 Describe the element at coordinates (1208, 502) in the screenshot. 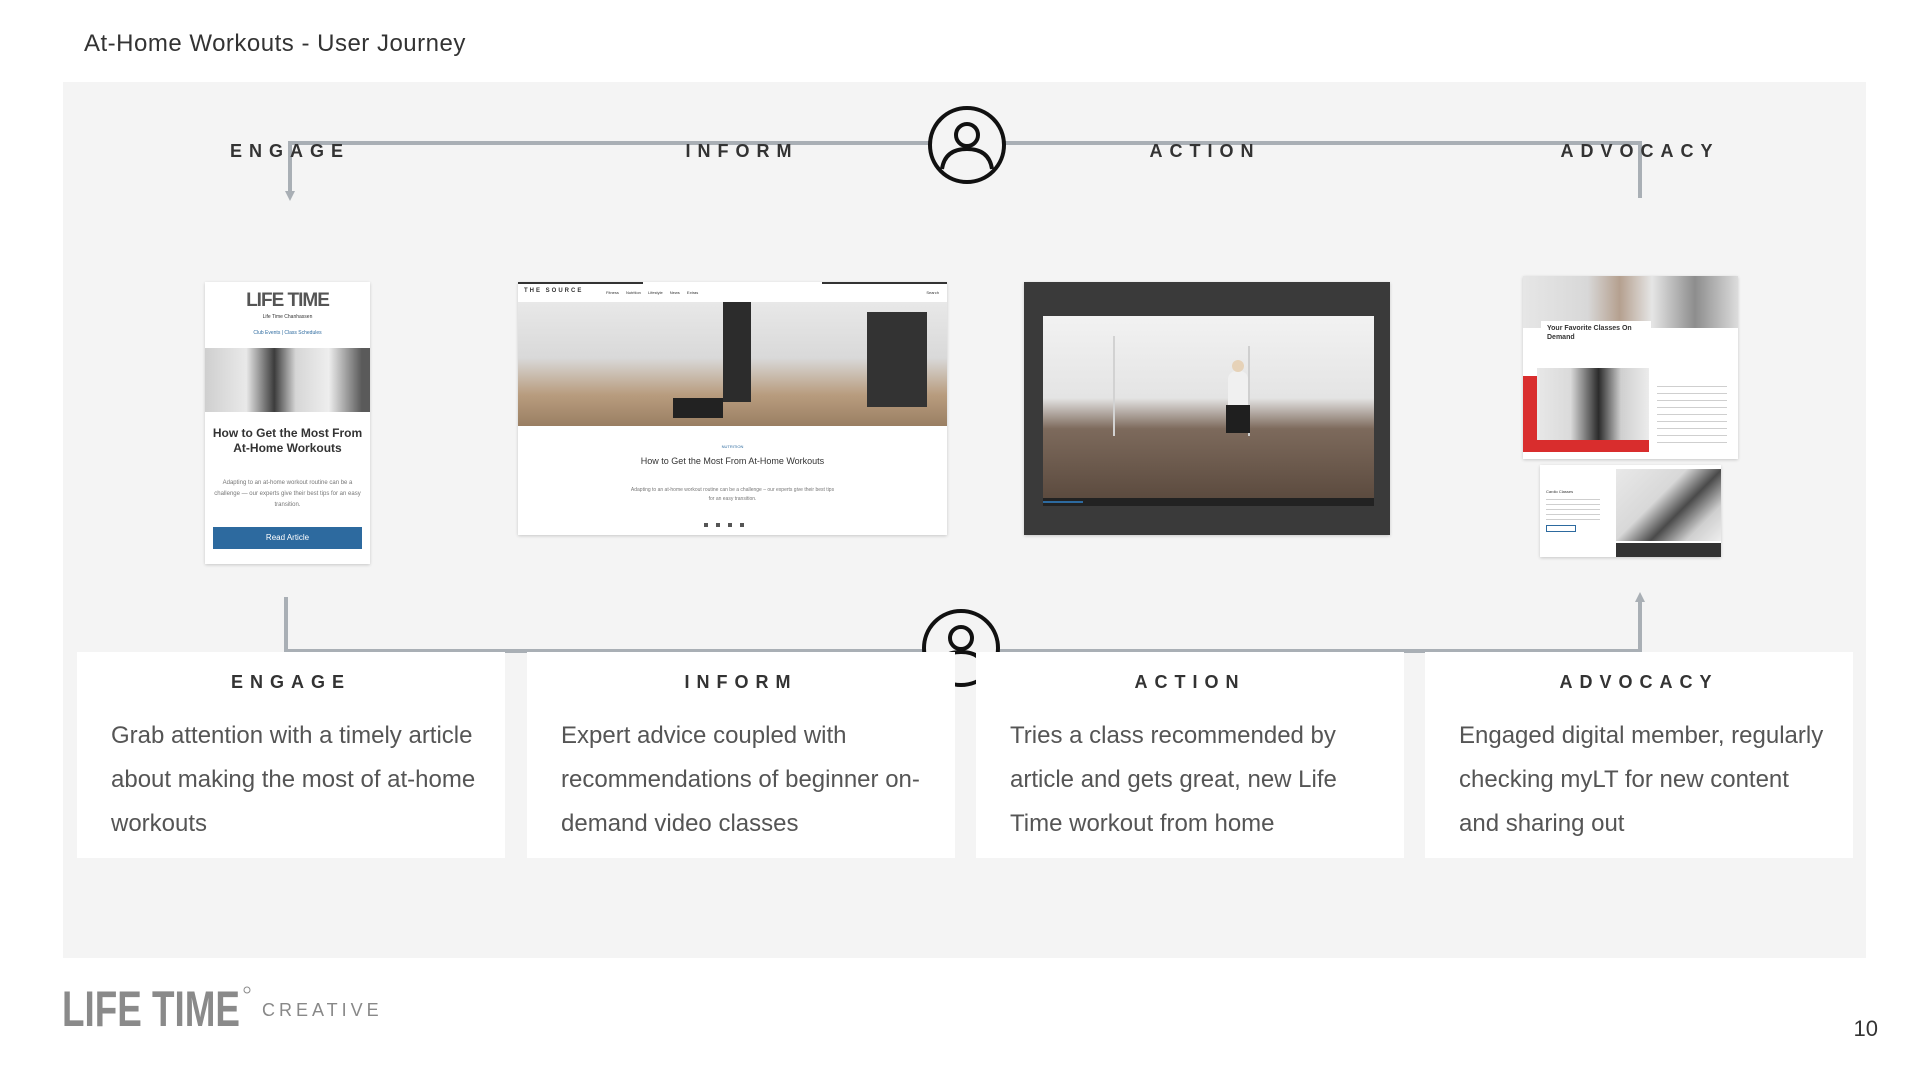

I see `video-controls` at that location.